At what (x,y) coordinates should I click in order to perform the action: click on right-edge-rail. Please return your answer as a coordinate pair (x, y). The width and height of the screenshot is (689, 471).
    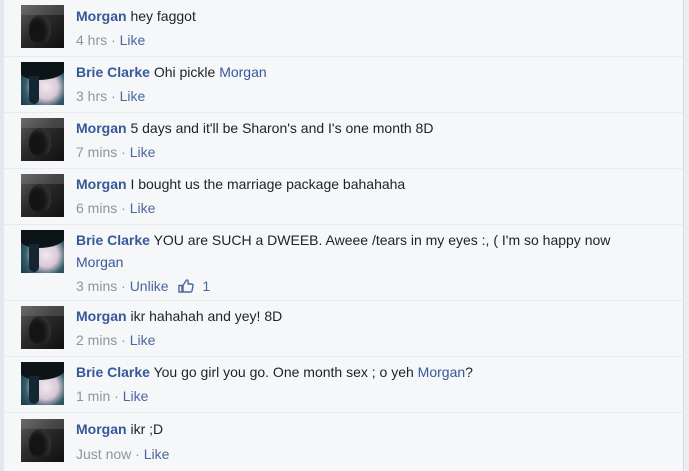
    Looking at the image, I should click on (686, 235).